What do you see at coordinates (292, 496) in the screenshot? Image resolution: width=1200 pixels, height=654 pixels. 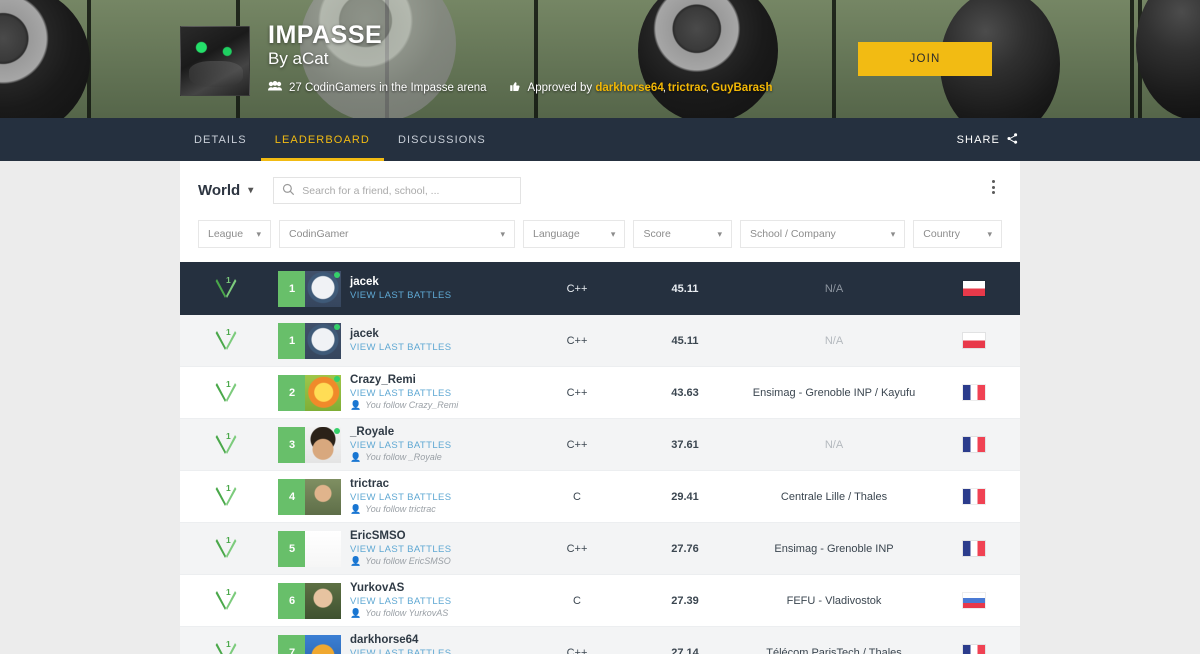 I see `rank-badge: 4` at bounding box center [292, 496].